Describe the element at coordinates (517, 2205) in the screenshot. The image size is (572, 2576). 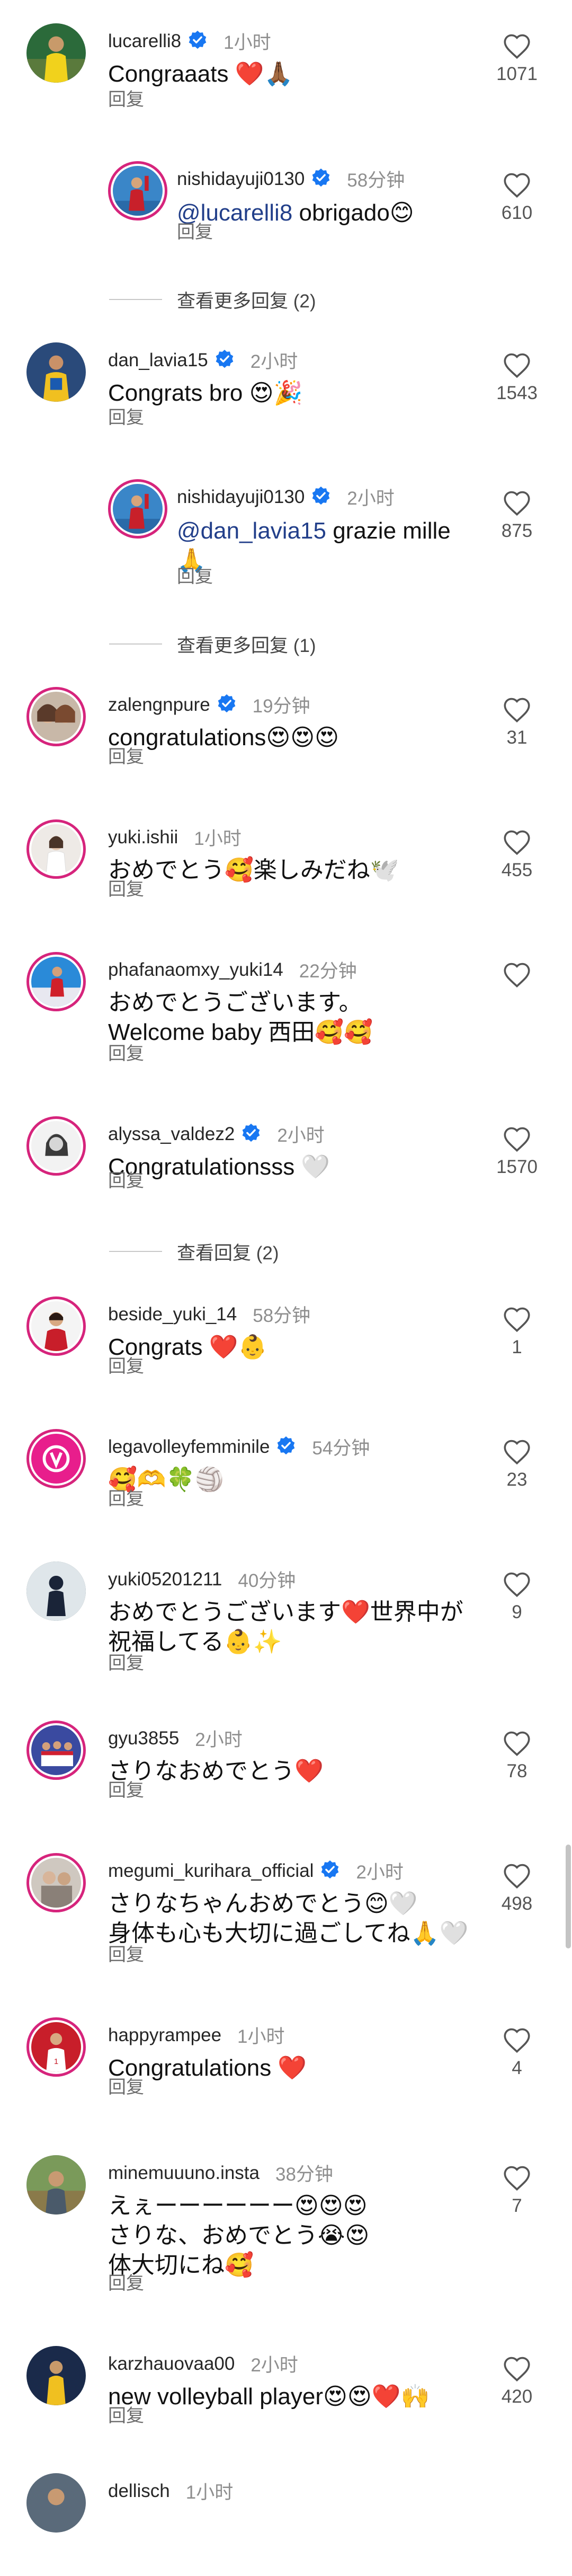
I see `like-count: 7` at that location.